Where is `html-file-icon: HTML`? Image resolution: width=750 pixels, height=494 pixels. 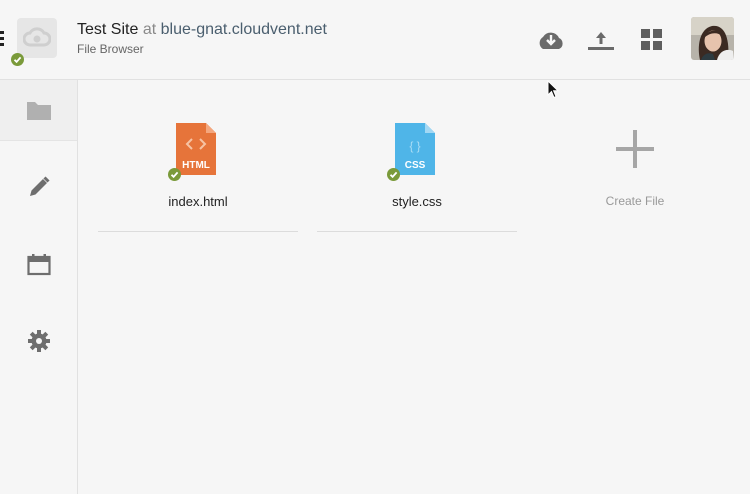
html-file-icon: HTML is located at coordinates (196, 149).